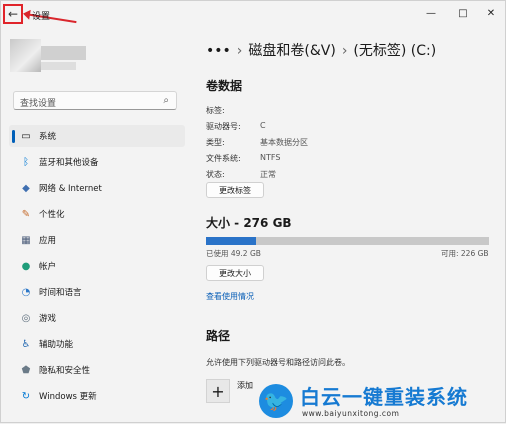 The width and height of the screenshot is (506, 424). What do you see at coordinates (218, 336) in the screenshot?
I see `path-heading: 路径` at bounding box center [218, 336].